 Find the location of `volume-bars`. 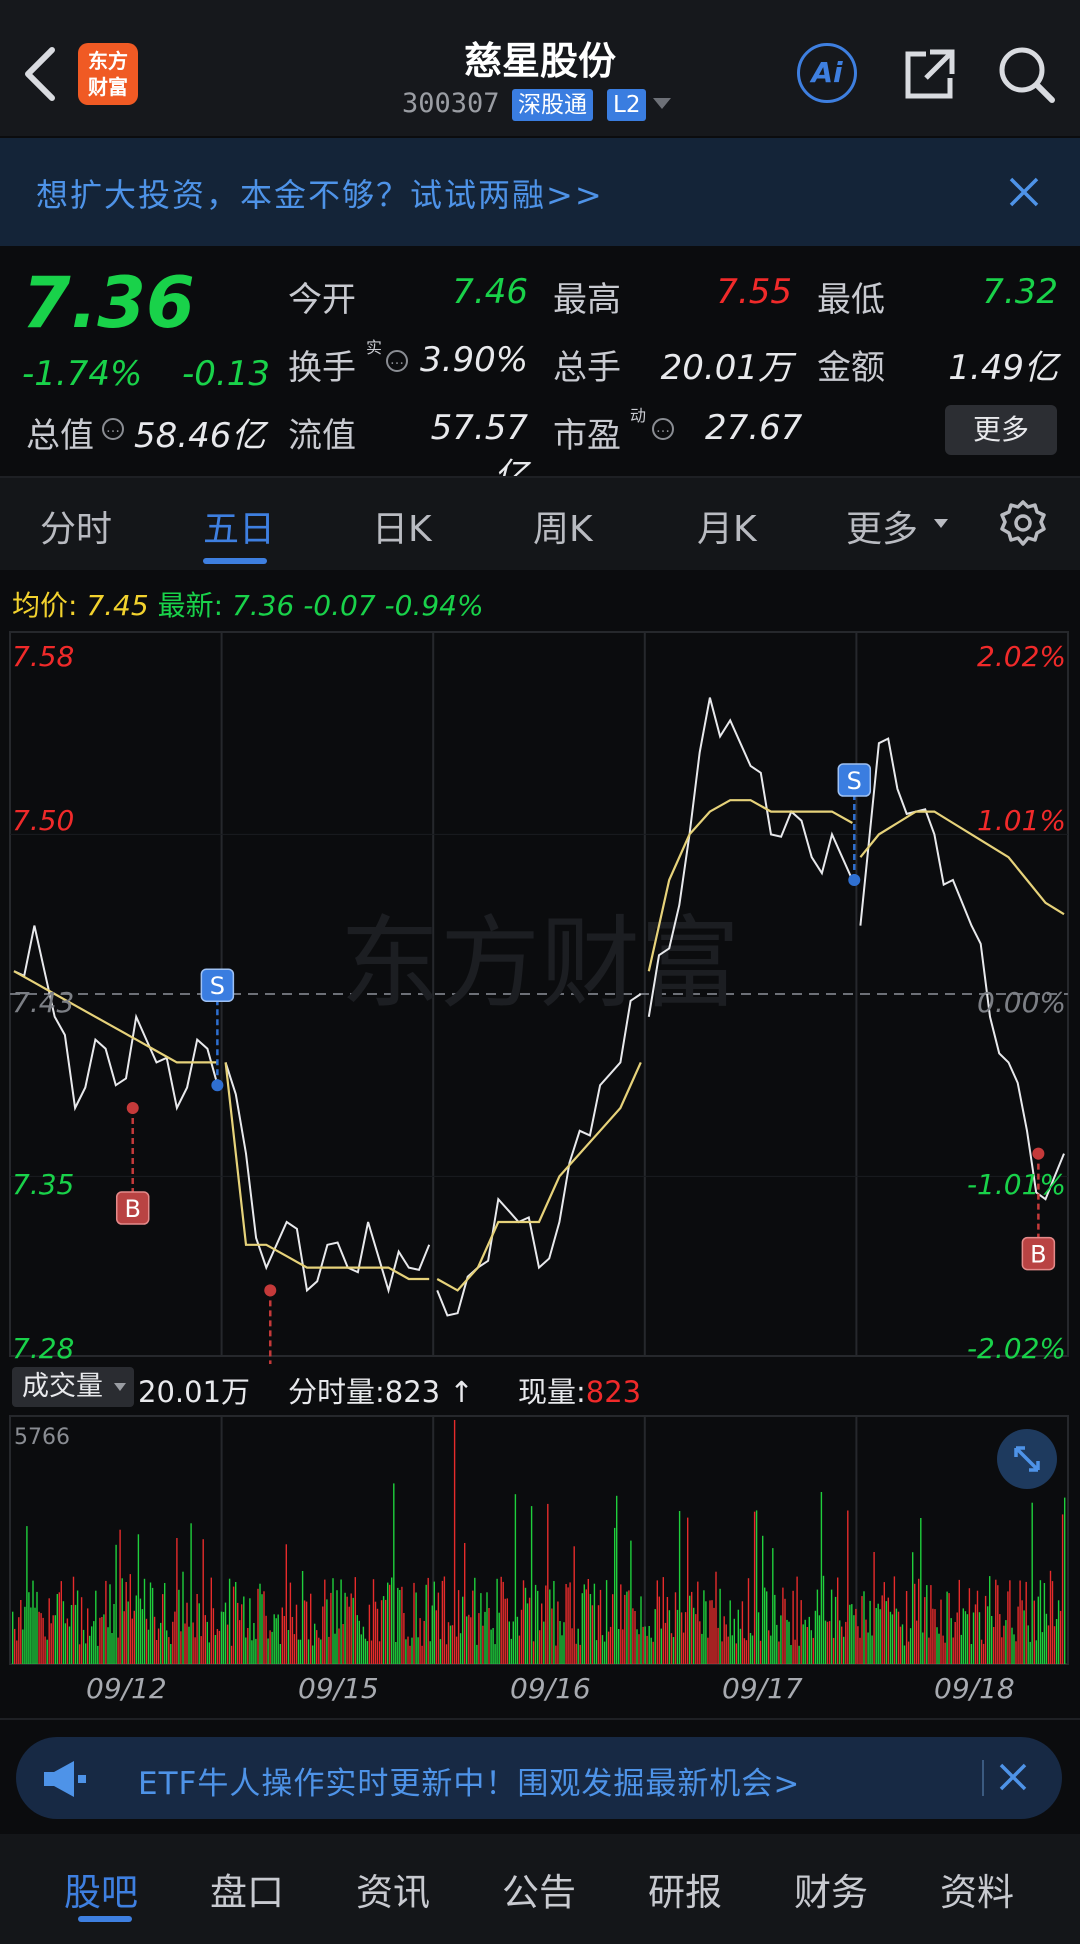

volume-bars is located at coordinates (539, 1542).